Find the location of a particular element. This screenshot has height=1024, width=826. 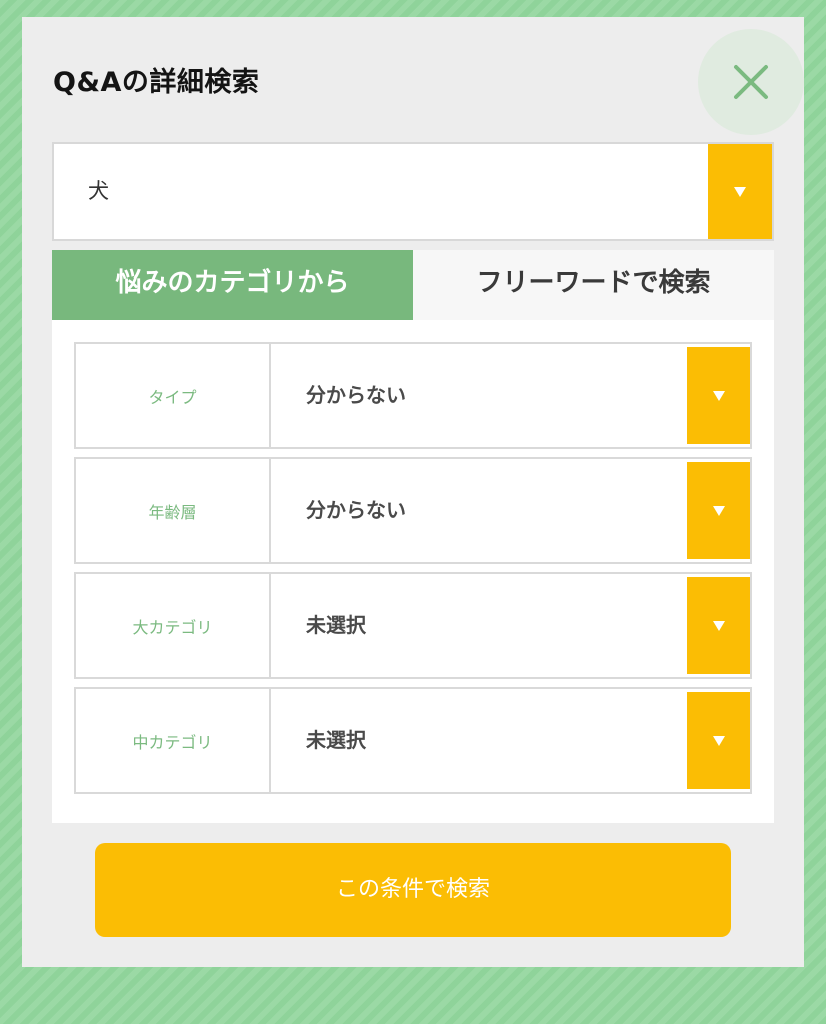

filter-select-age: 分からない is located at coordinates (510, 510).